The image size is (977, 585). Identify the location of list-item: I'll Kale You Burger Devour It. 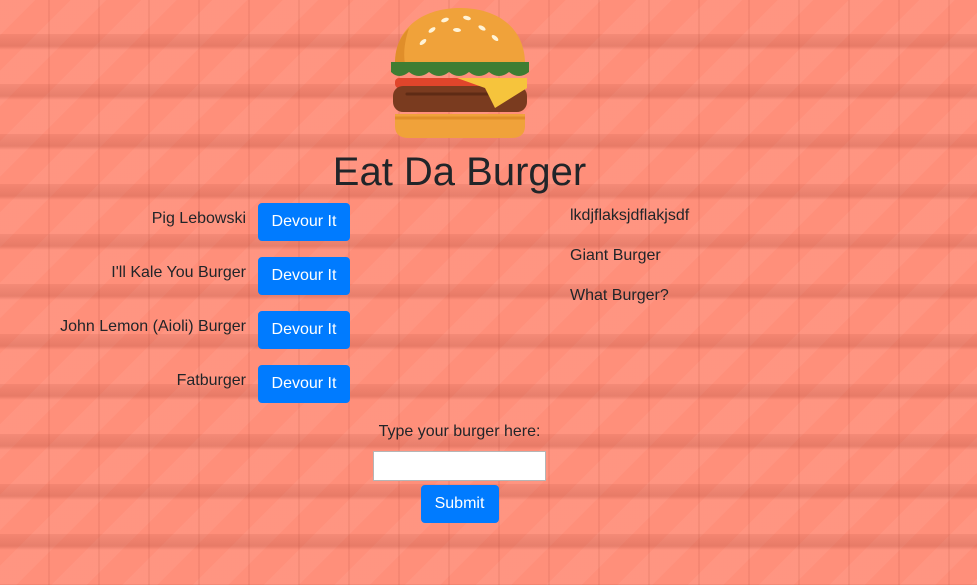
(175, 276).